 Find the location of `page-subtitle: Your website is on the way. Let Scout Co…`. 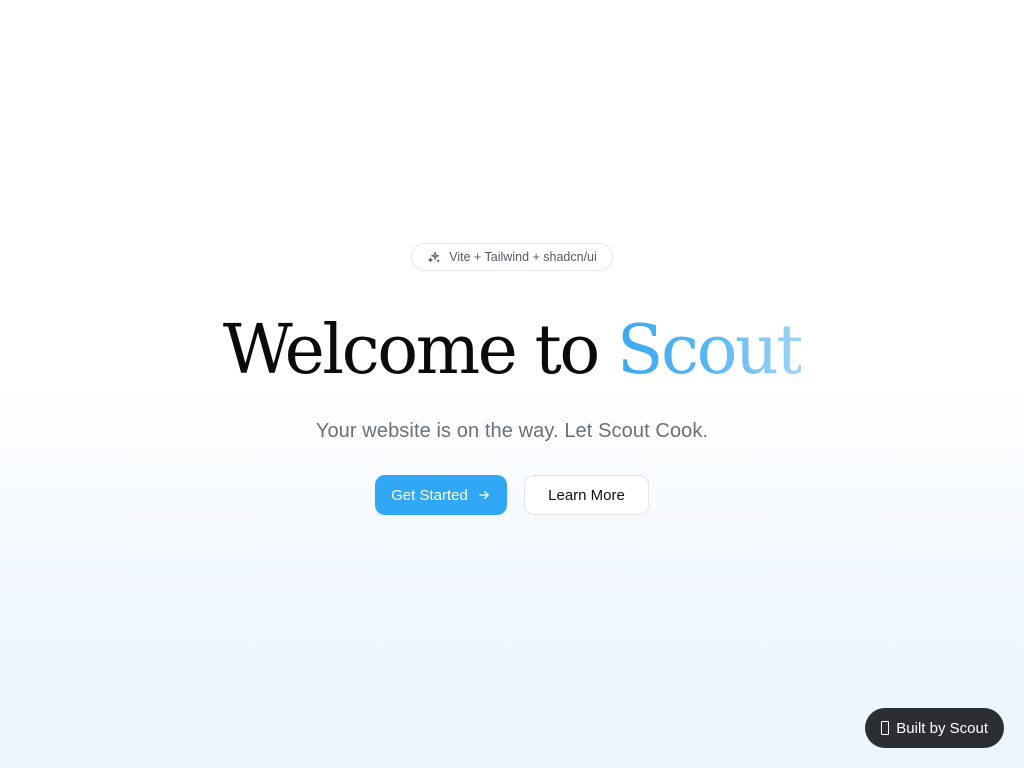

page-subtitle: Your website is on the way. Let Scout Co… is located at coordinates (512, 431).